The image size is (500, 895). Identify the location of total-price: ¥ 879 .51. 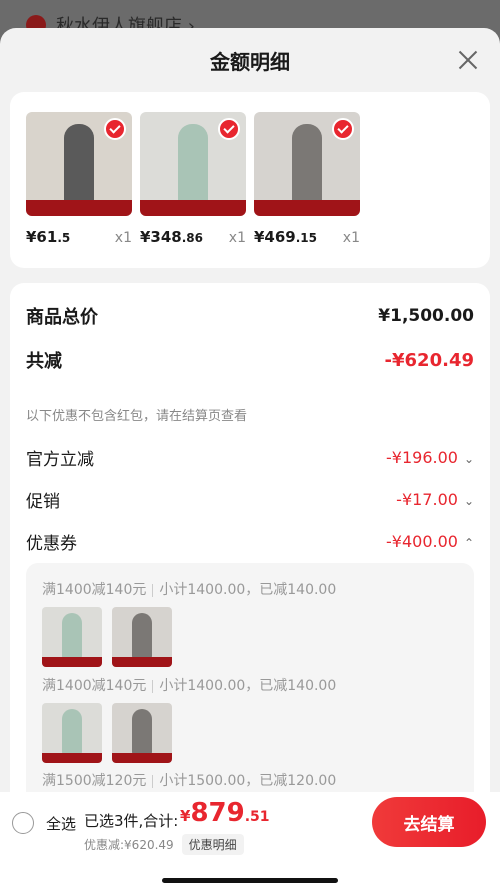
(225, 813).